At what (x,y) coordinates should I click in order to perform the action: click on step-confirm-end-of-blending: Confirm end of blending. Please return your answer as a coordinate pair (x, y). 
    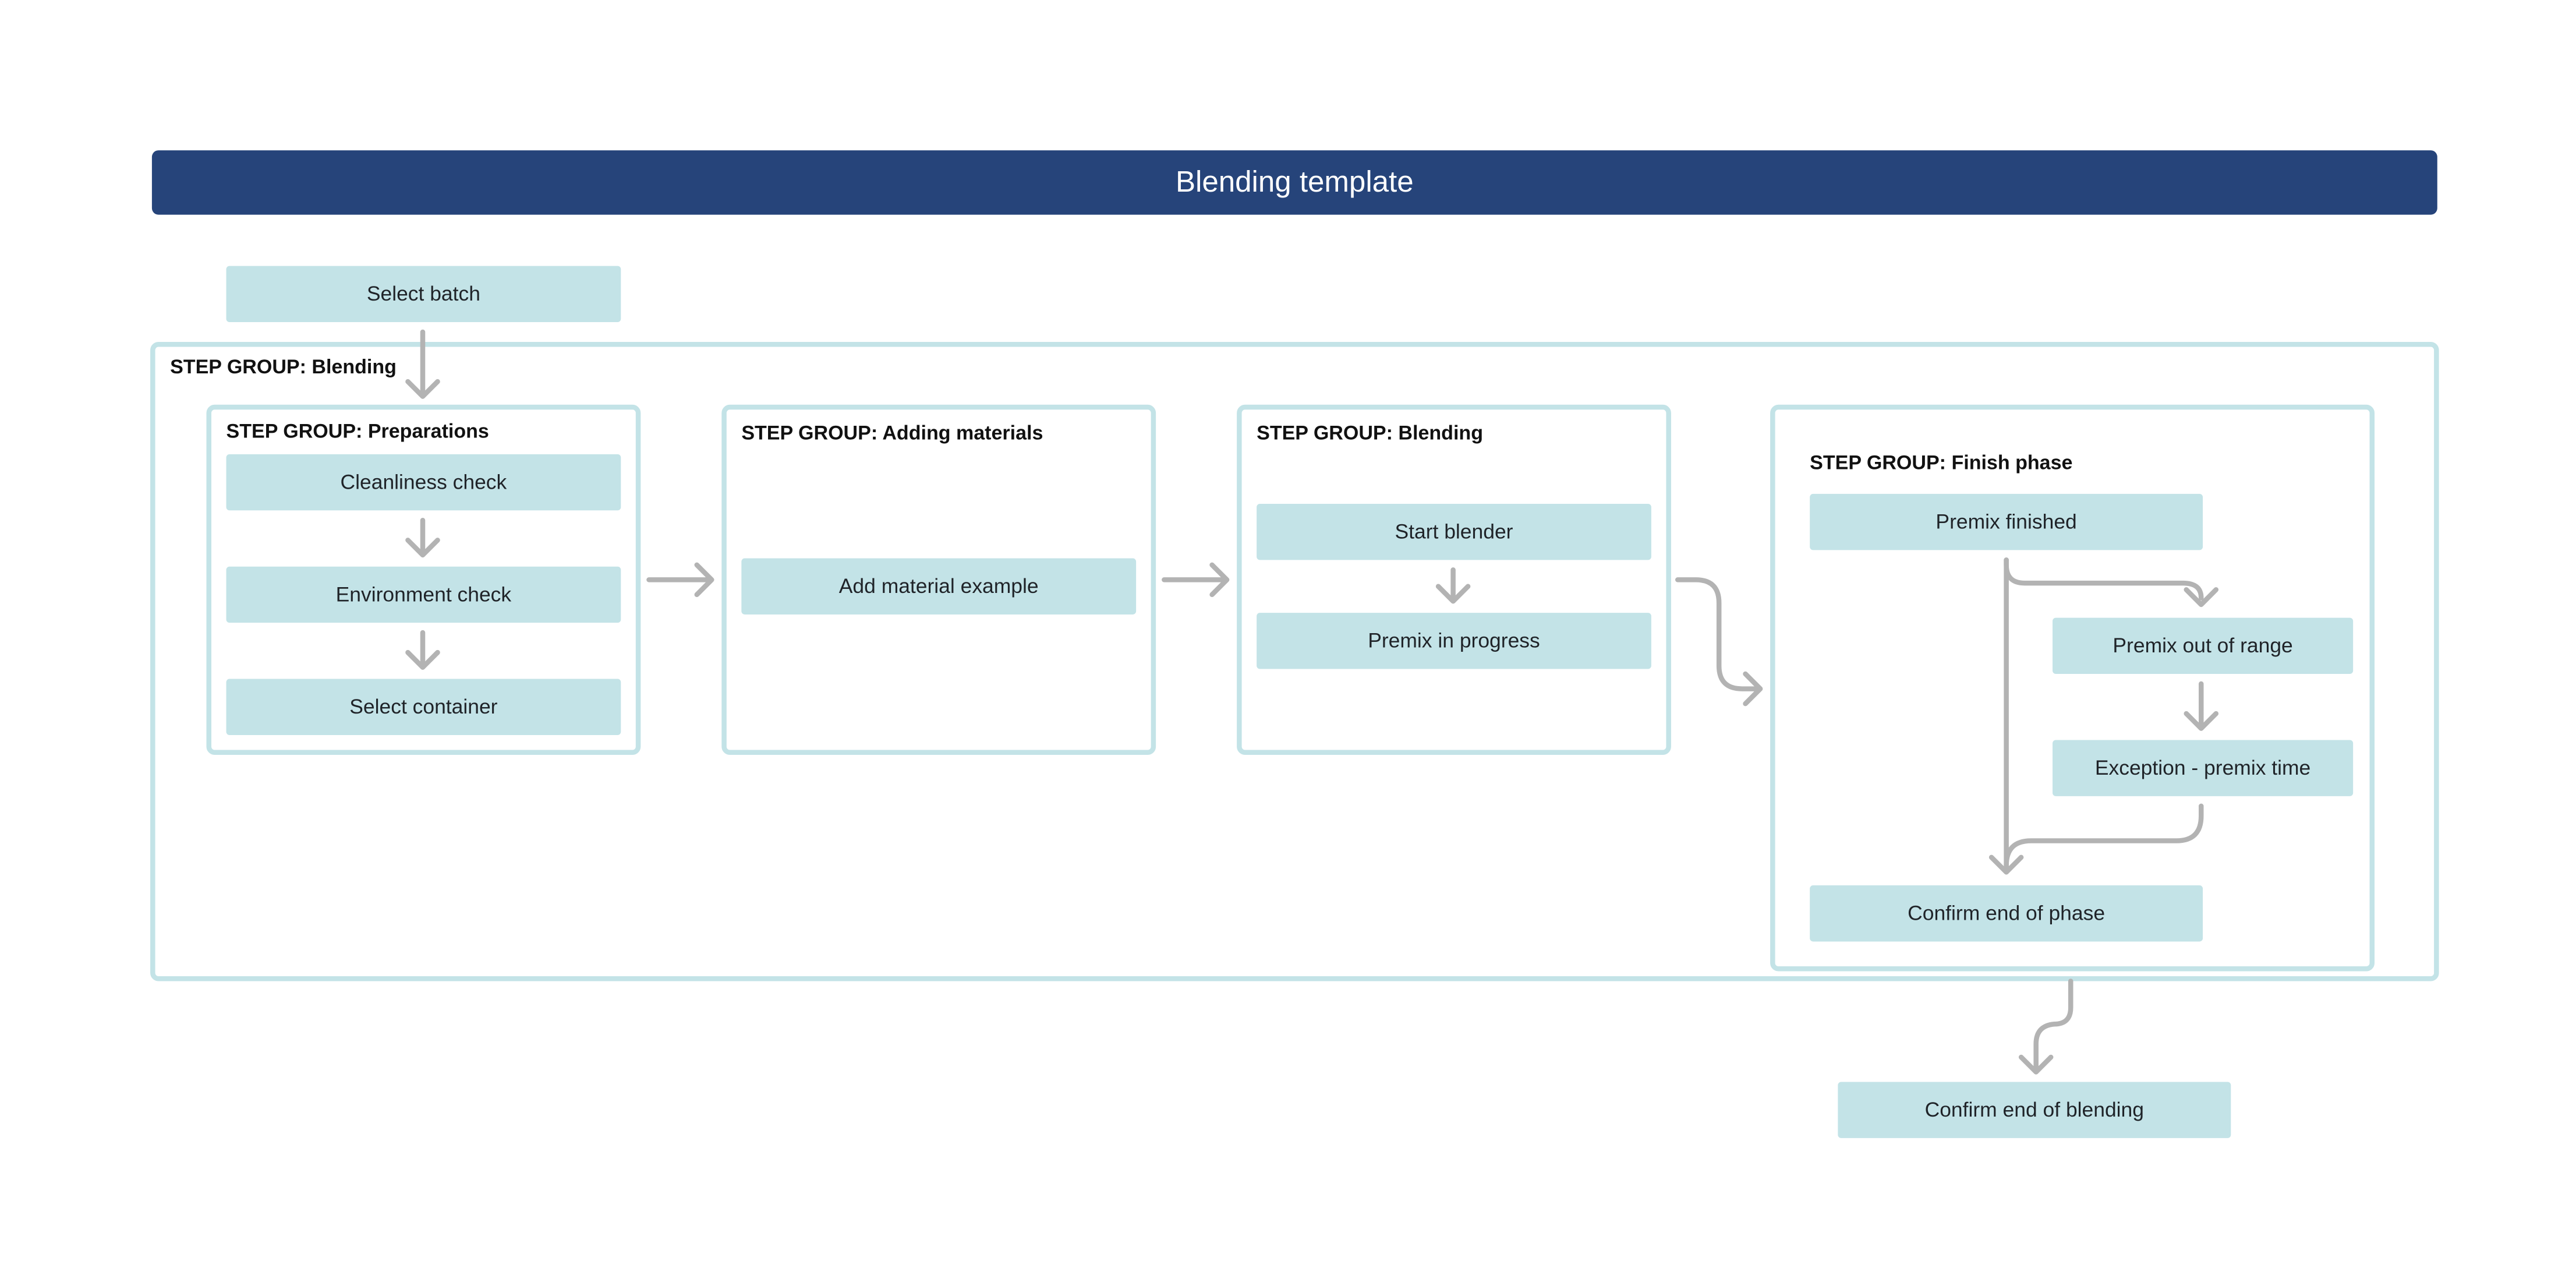
    Looking at the image, I should click on (2035, 1110).